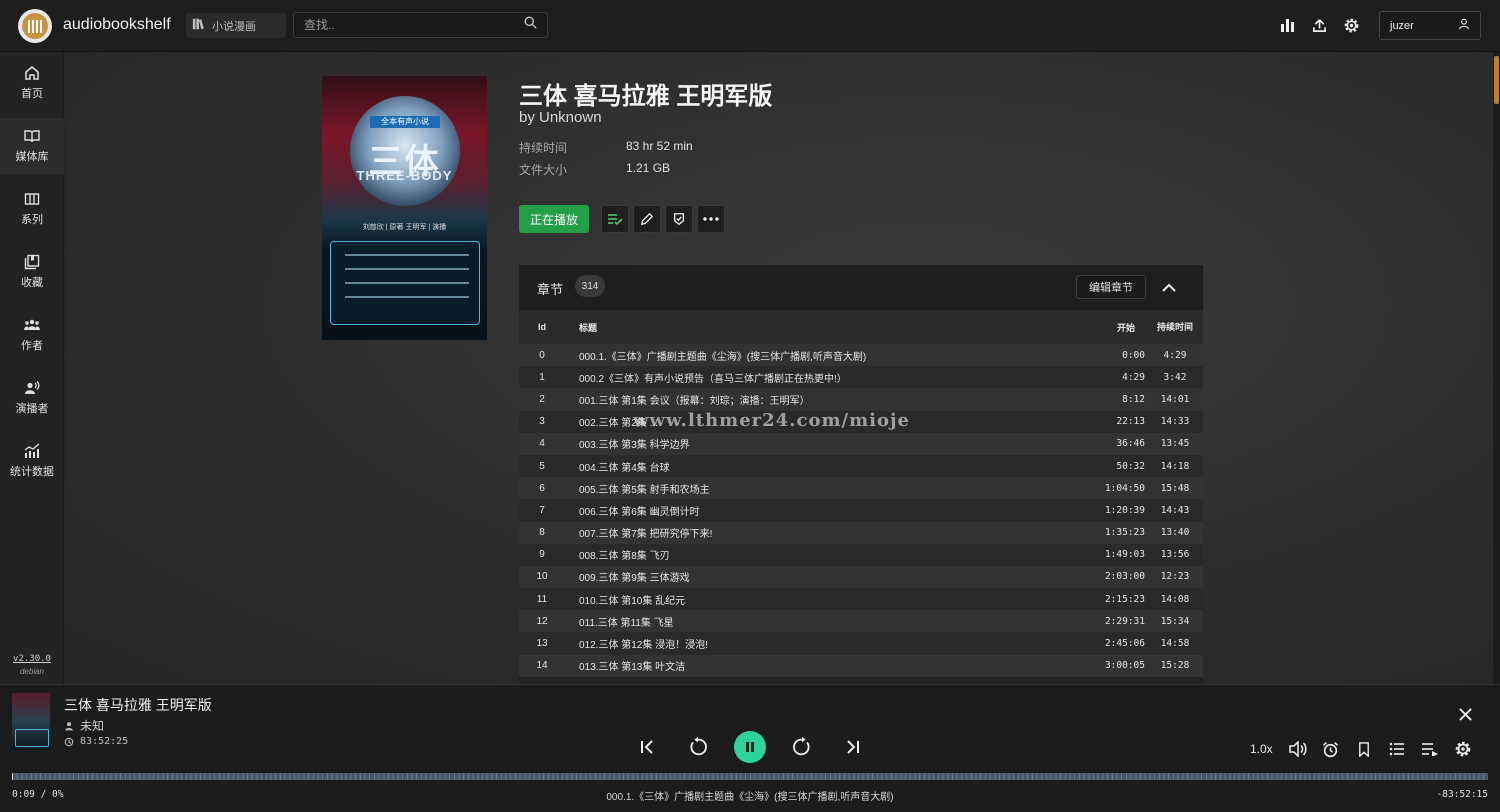  What do you see at coordinates (634, 446) in the screenshot?
I see `chapter-title: 003.三体 第3集 科学边界` at bounding box center [634, 446].